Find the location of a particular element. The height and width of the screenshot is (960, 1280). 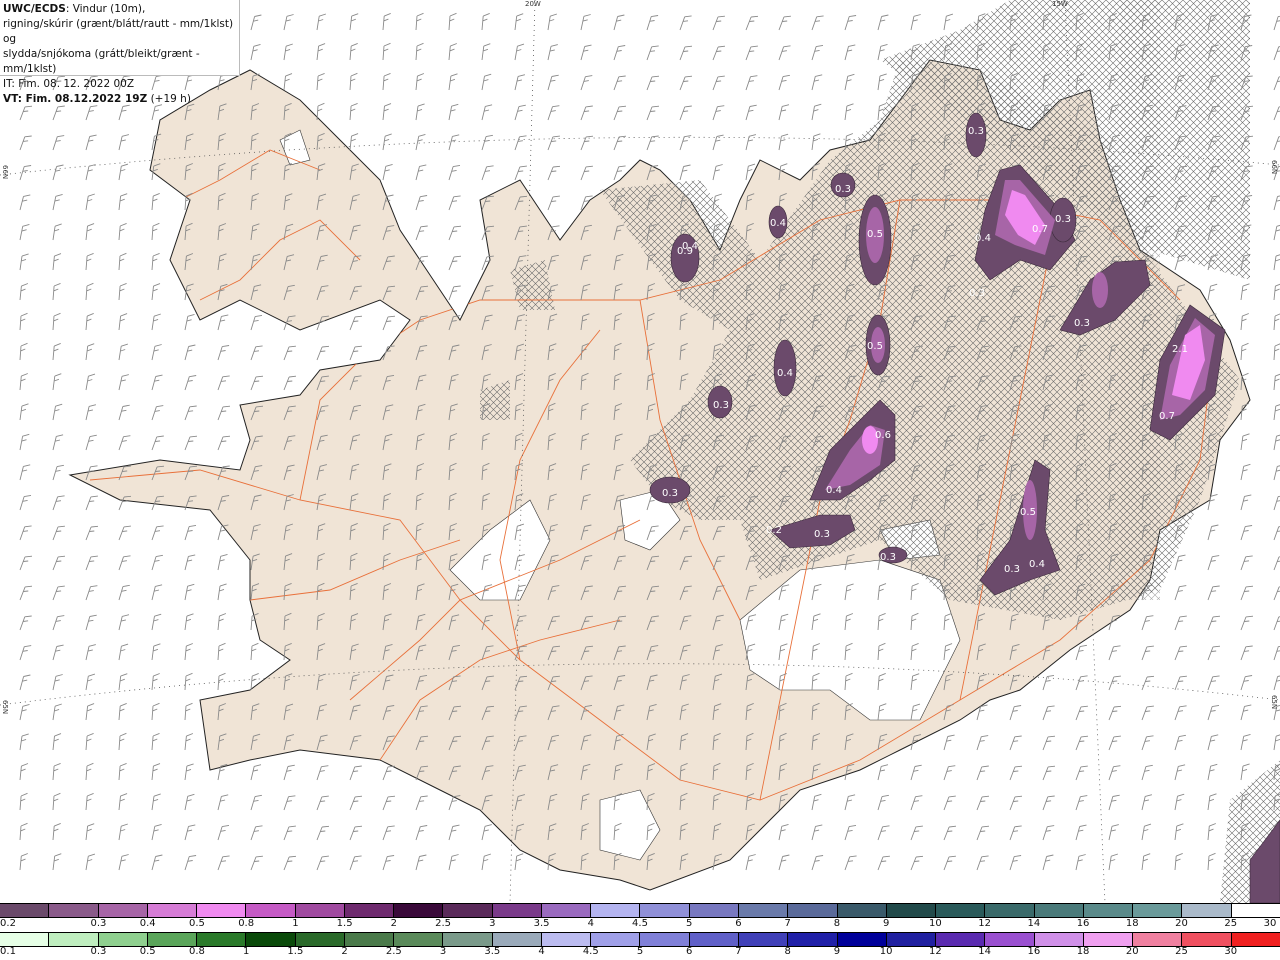

valid-time: VT: Fim. 08.12.2022 19Z (+19 h) is located at coordinates (97, 99).